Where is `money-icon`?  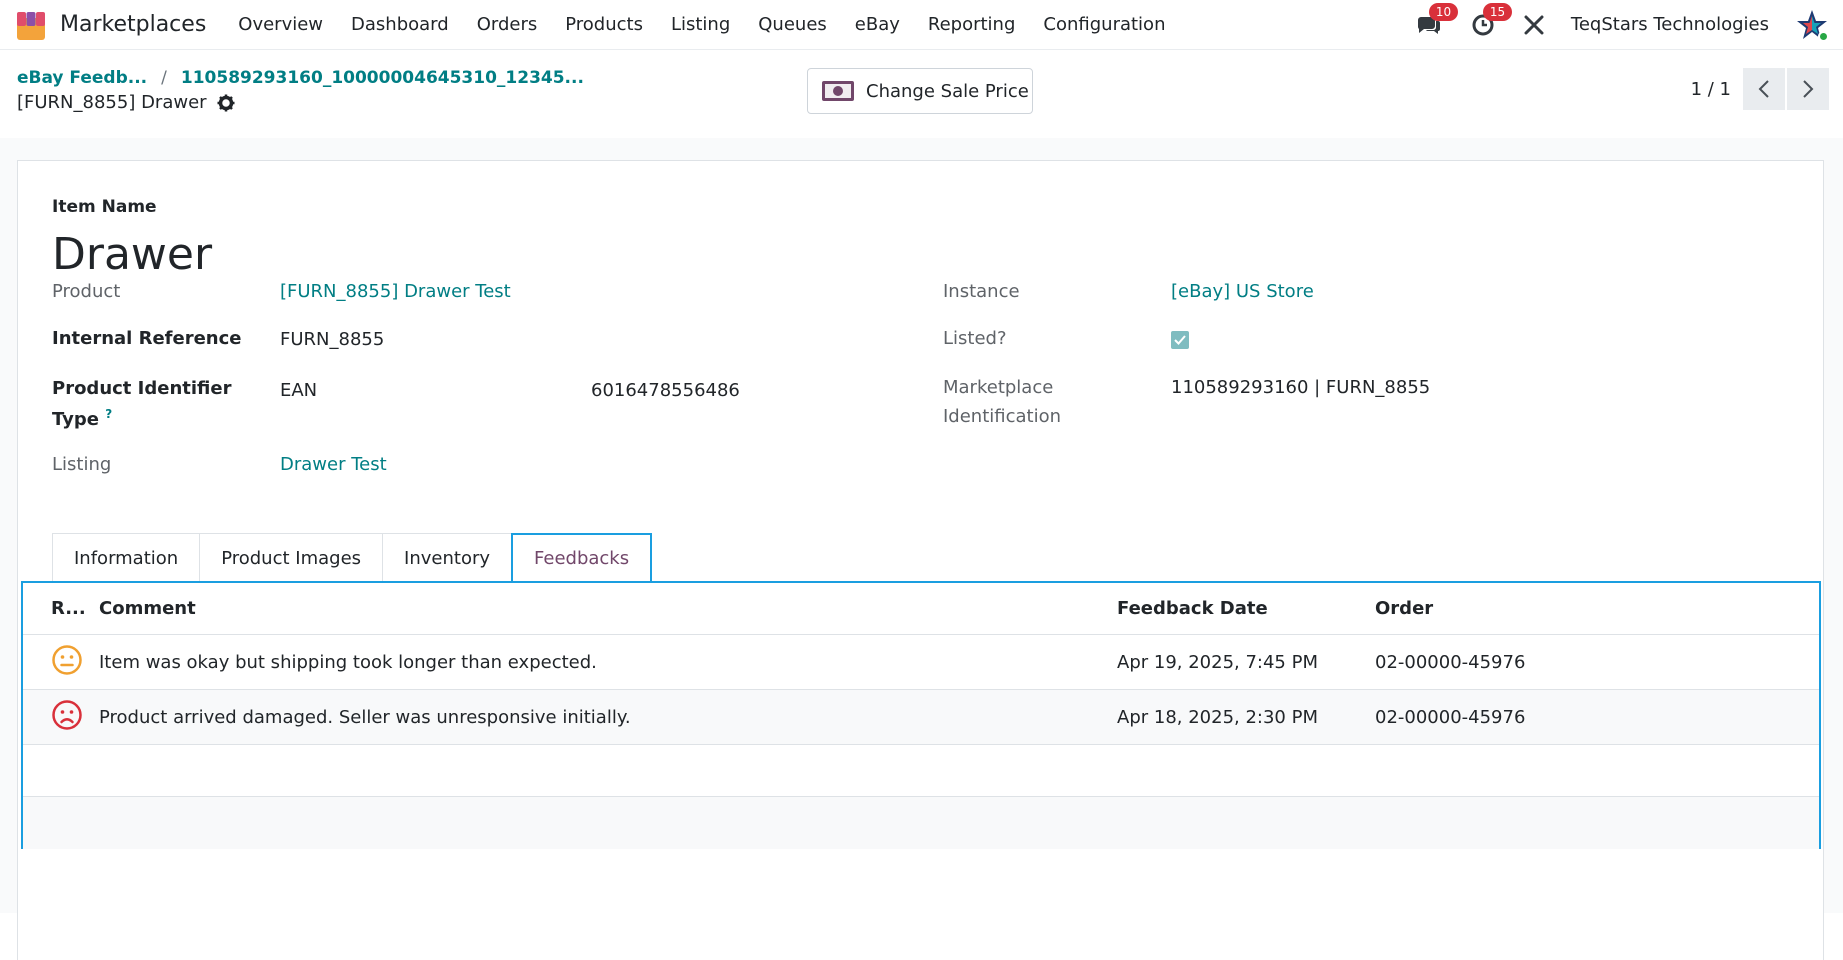 money-icon is located at coordinates (838, 91).